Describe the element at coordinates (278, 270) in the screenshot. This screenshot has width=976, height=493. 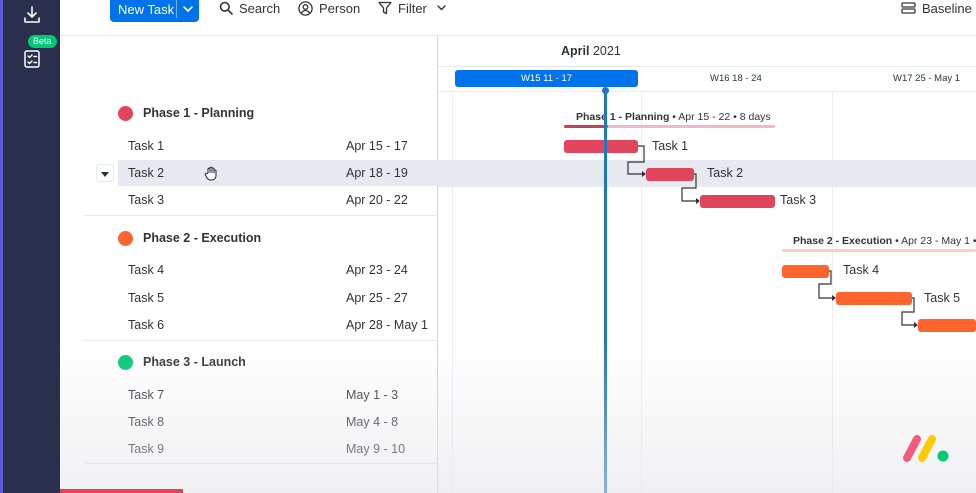
I see `table-row: Task 4 Apr 23 - 24` at that location.